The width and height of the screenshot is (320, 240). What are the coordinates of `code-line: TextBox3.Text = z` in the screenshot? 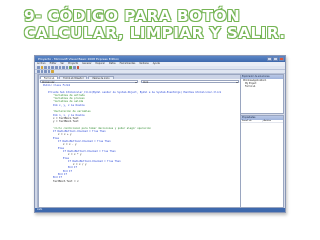 It's located at (66, 181).